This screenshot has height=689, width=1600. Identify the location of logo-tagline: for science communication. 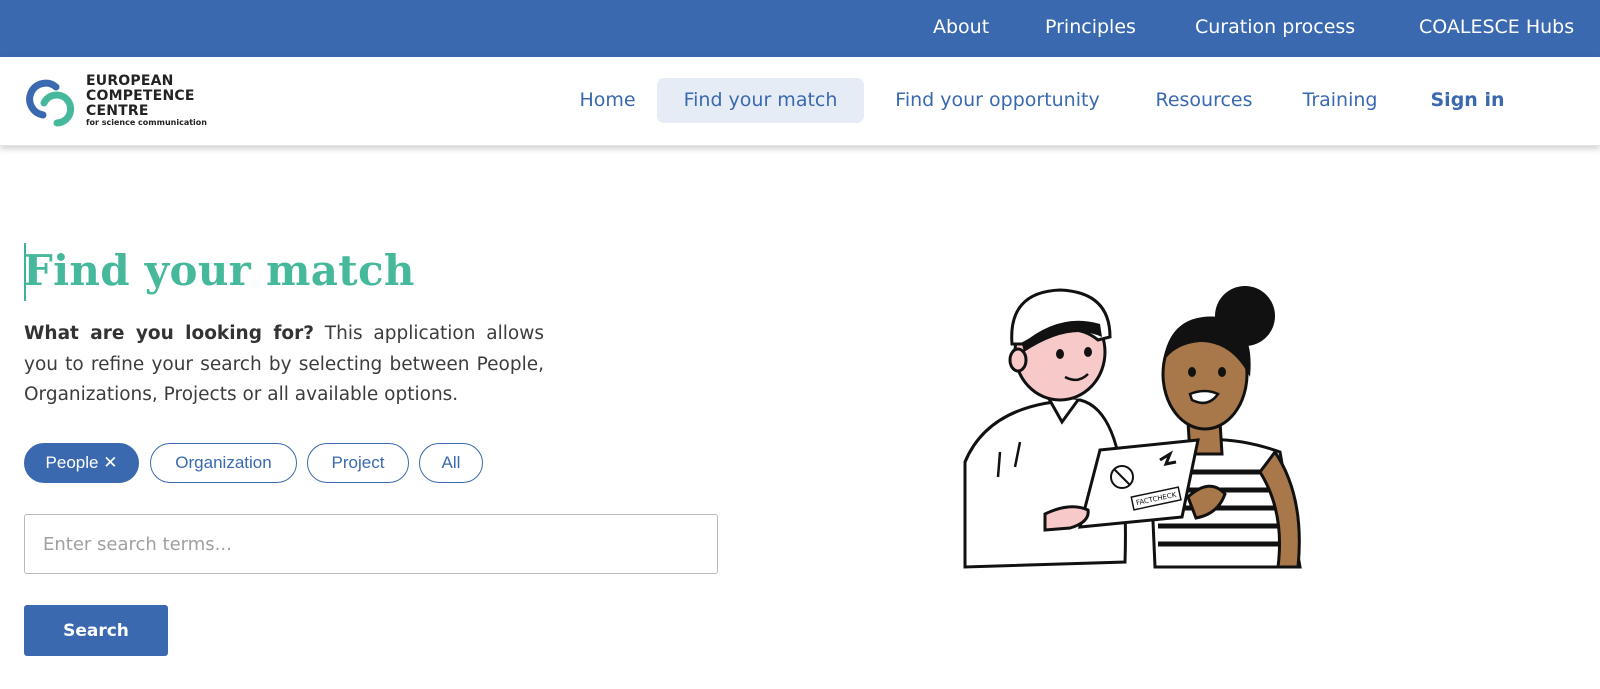
(146, 122).